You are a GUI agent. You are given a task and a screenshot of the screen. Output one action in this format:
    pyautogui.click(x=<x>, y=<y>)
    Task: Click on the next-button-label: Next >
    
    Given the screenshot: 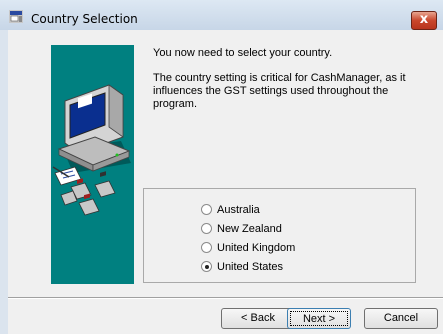 What is the action you would take?
    pyautogui.click(x=319, y=318)
    